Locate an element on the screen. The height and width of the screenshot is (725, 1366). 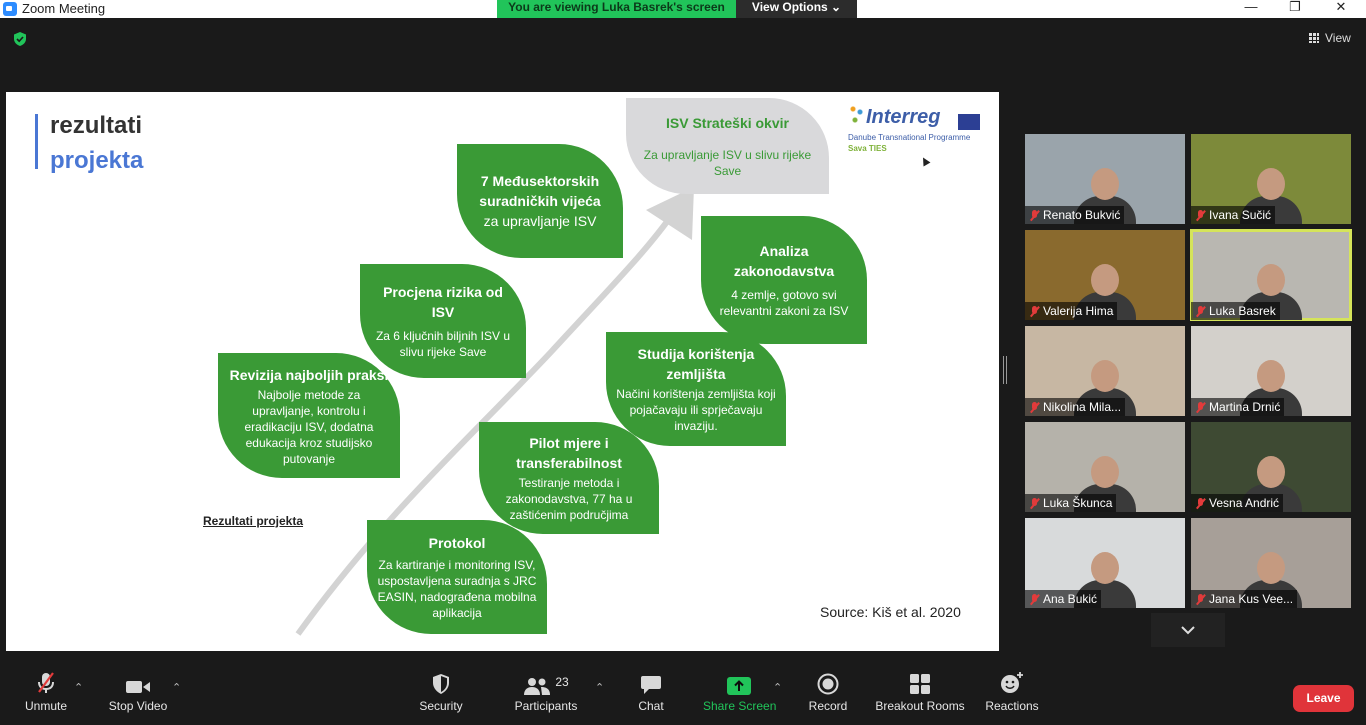
participant-tile: Ana Bukić is located at coordinates (1105, 563).